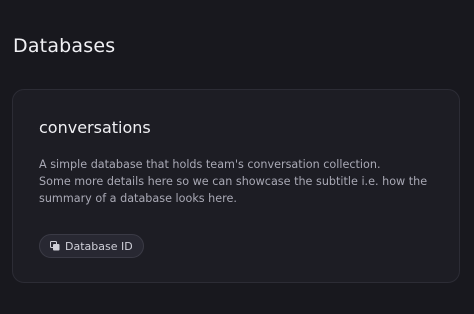 Image resolution: width=474 pixels, height=314 pixels. What do you see at coordinates (99, 246) in the screenshot?
I see `database-id-label: Database ID` at bounding box center [99, 246].